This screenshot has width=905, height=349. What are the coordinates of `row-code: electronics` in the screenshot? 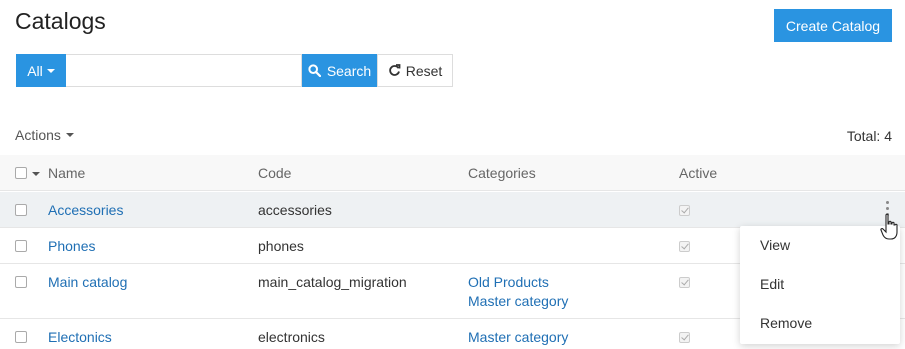 It's located at (291, 337).